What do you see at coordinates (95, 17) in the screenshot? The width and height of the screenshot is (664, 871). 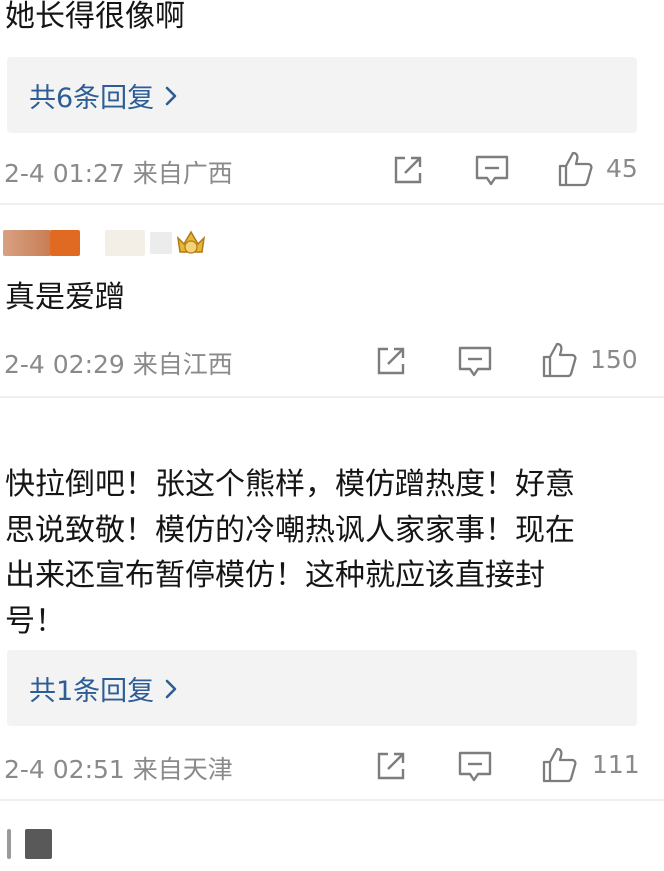 I see `comment-text: 她长得很像啊` at bounding box center [95, 17].